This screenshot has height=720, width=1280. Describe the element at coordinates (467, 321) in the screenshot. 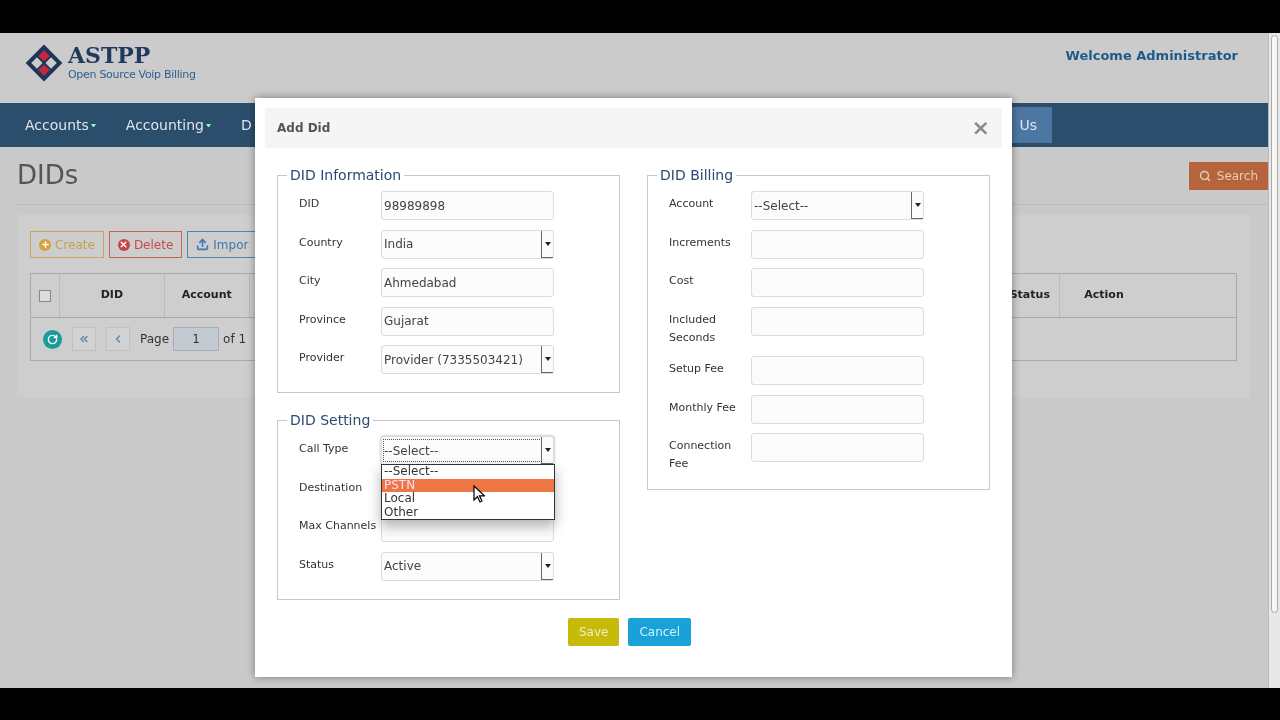

I see `text-field: Gujarat` at that location.